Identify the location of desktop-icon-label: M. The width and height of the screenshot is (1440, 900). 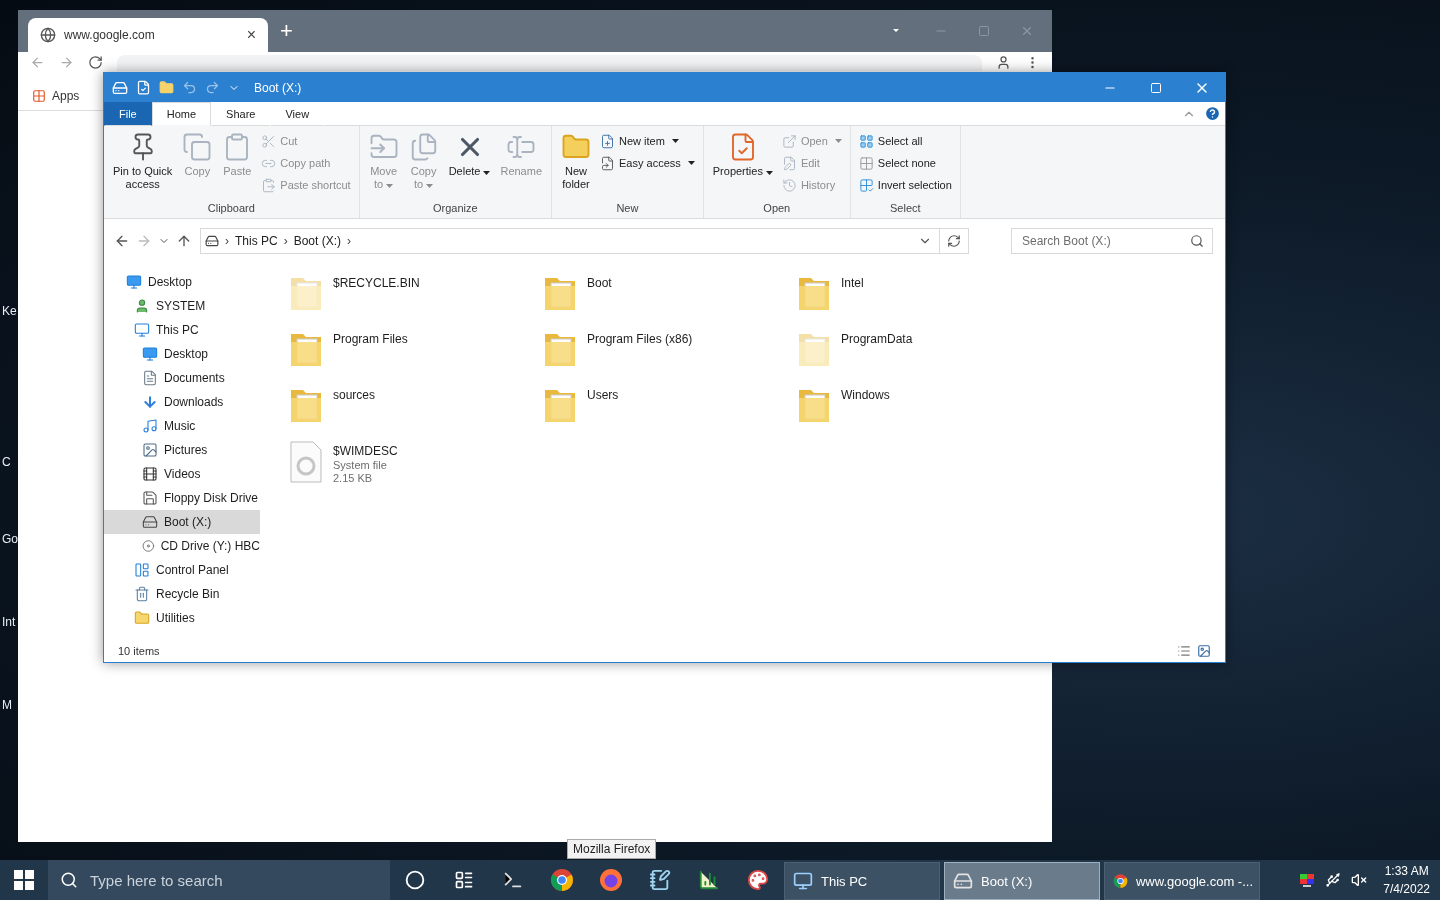
(7, 705).